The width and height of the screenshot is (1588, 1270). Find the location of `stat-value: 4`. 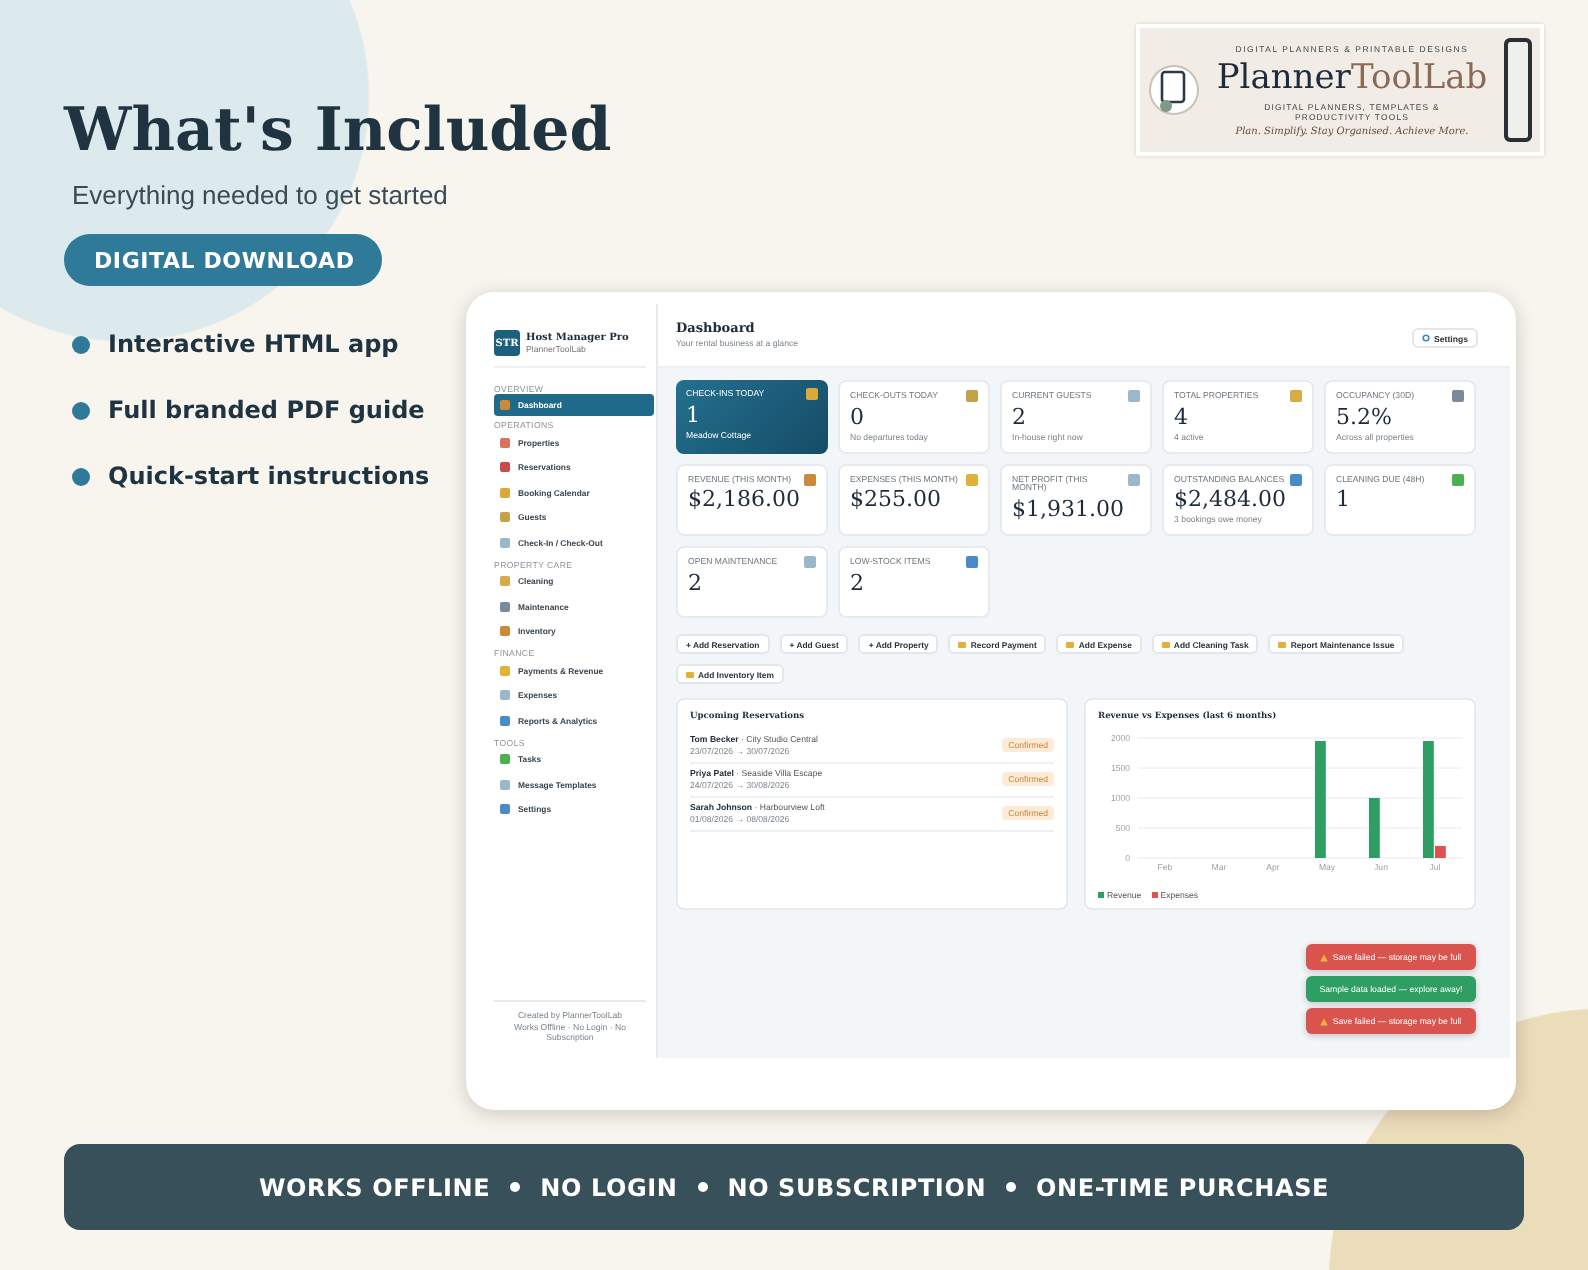

stat-value: 4 is located at coordinates (1182, 416).